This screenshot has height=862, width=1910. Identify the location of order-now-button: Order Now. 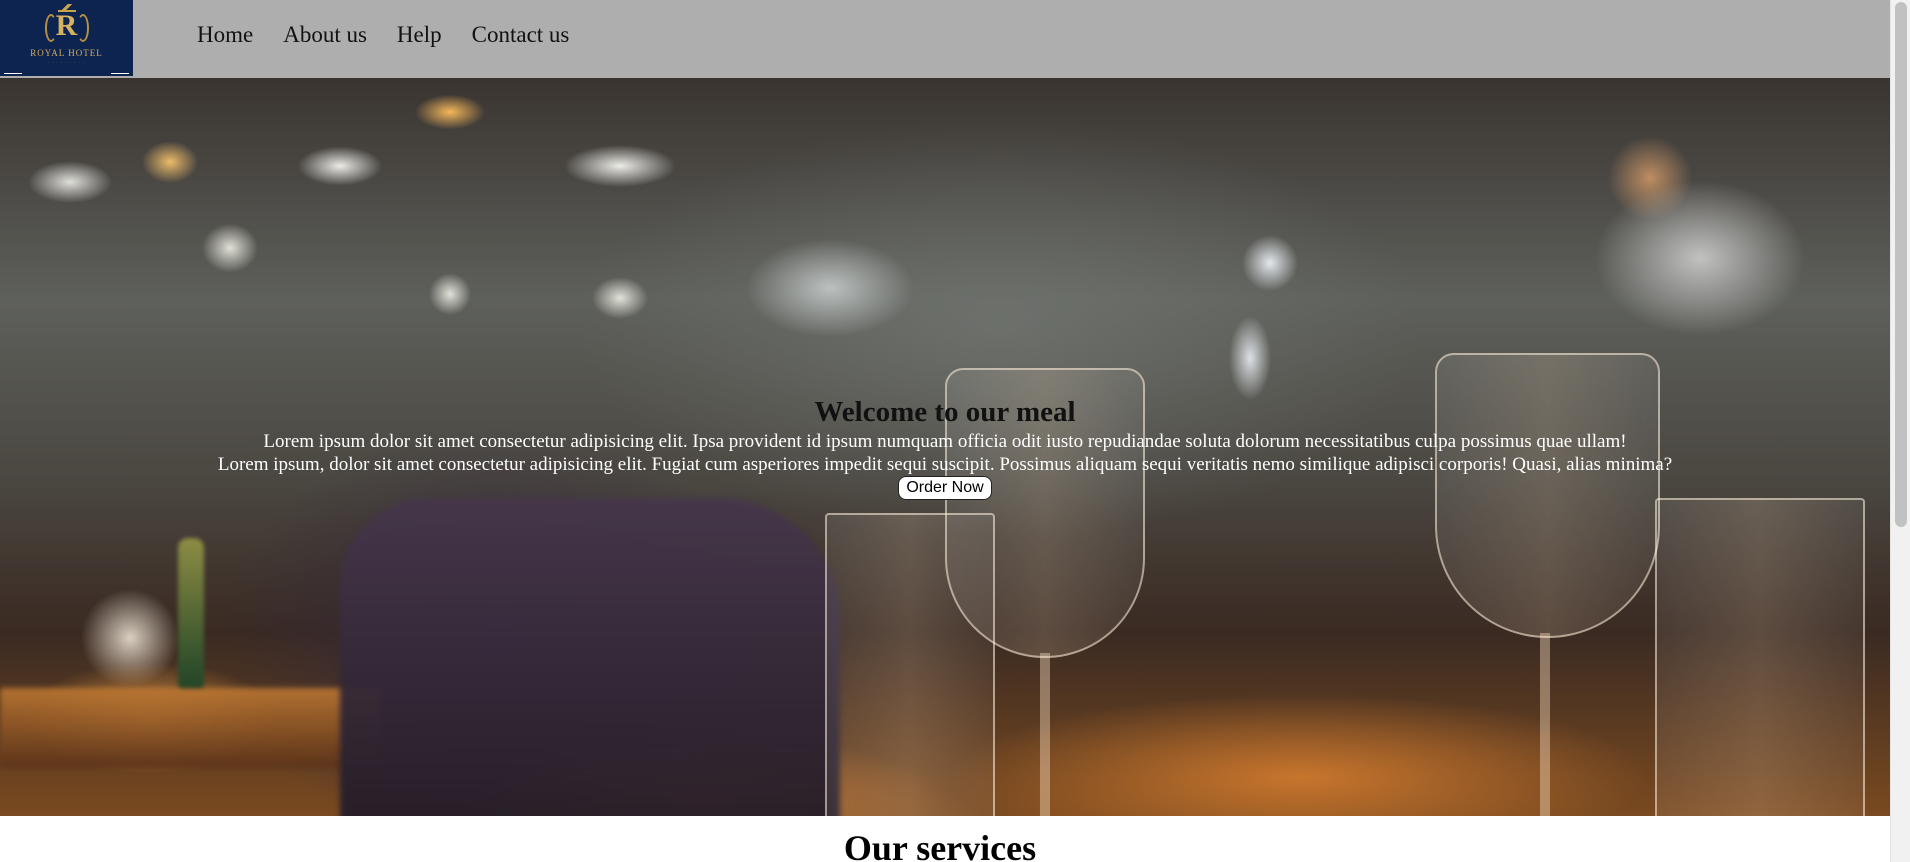
(945, 488).